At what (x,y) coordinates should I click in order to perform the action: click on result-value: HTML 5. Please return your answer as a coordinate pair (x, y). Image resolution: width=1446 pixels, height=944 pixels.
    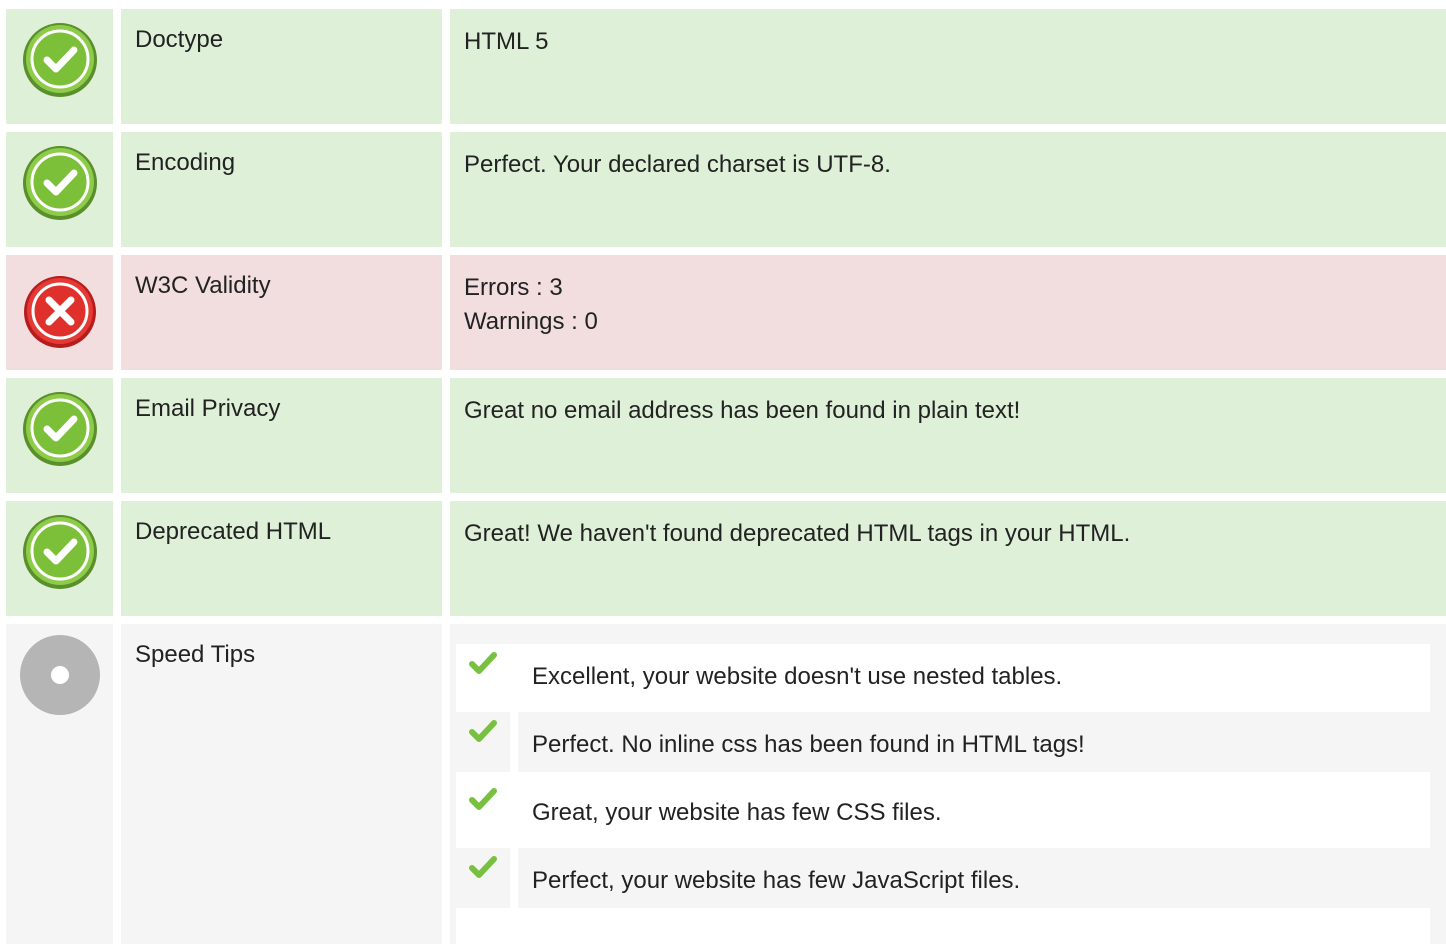
    Looking at the image, I should click on (948, 66).